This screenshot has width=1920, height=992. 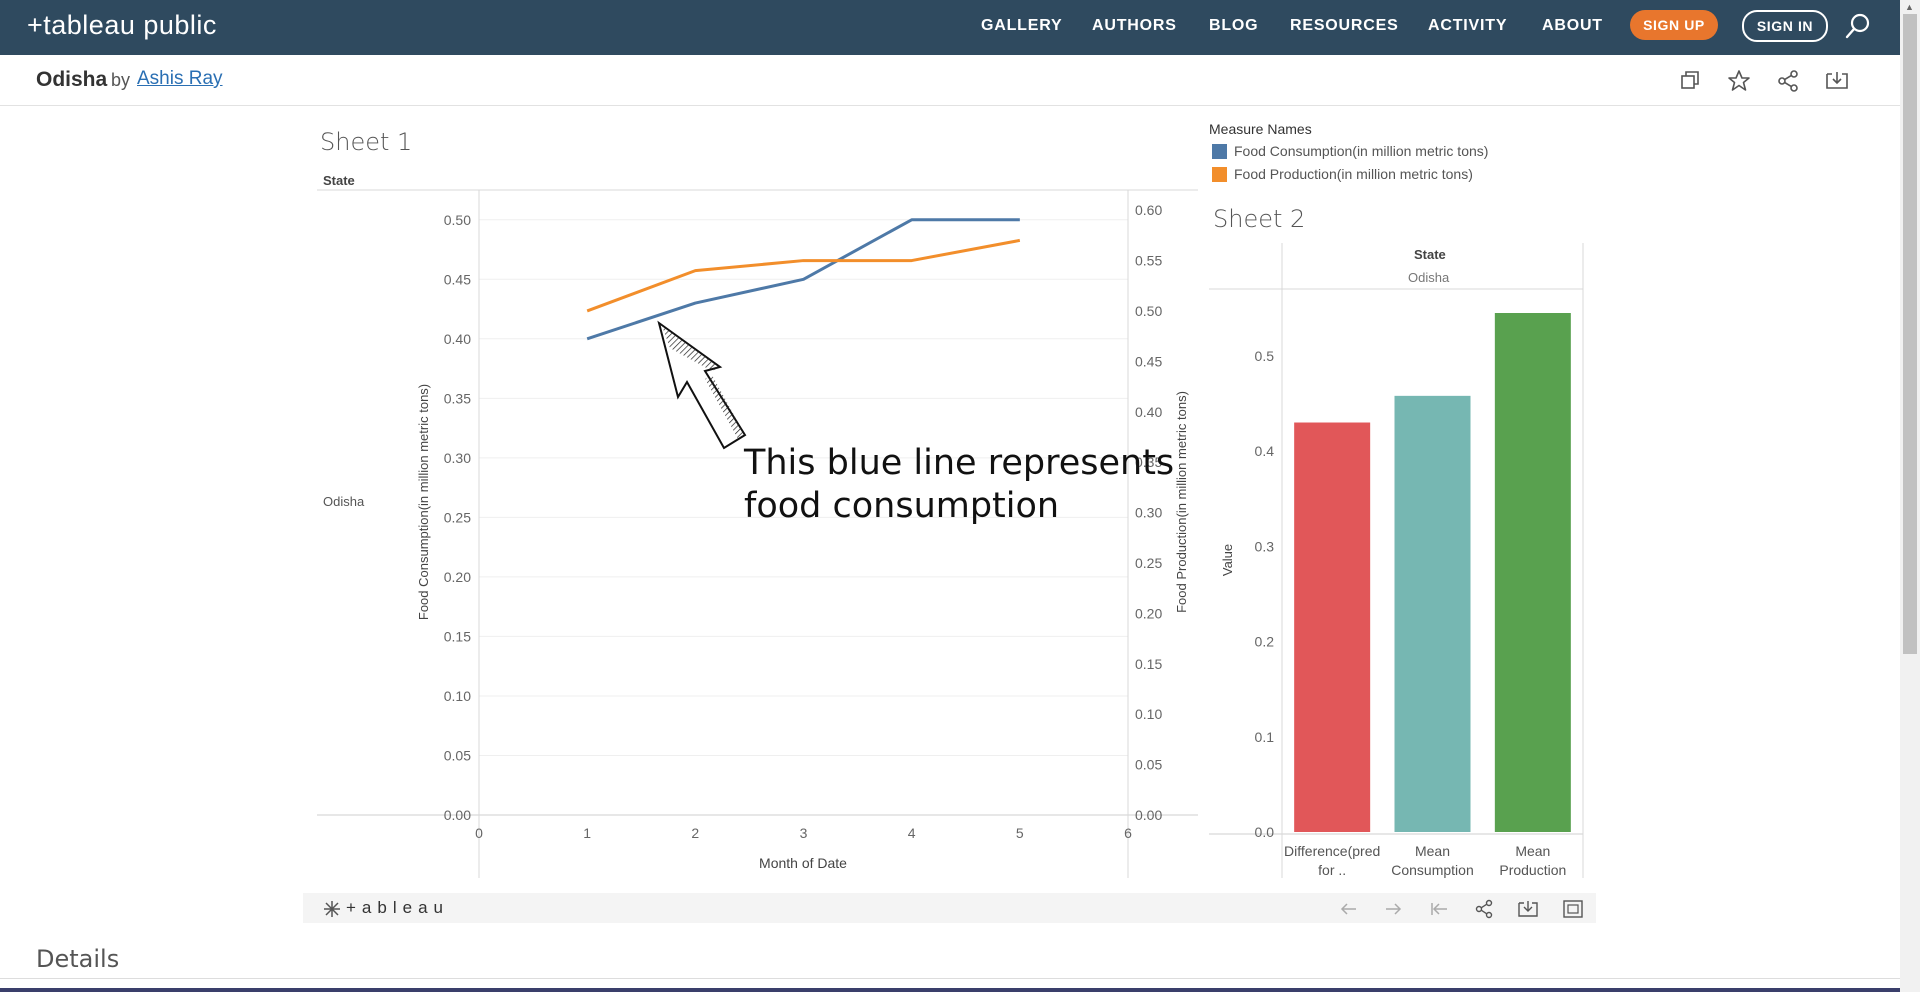 What do you see at coordinates (1432, 870) in the screenshot?
I see `category-label: Consumption` at bounding box center [1432, 870].